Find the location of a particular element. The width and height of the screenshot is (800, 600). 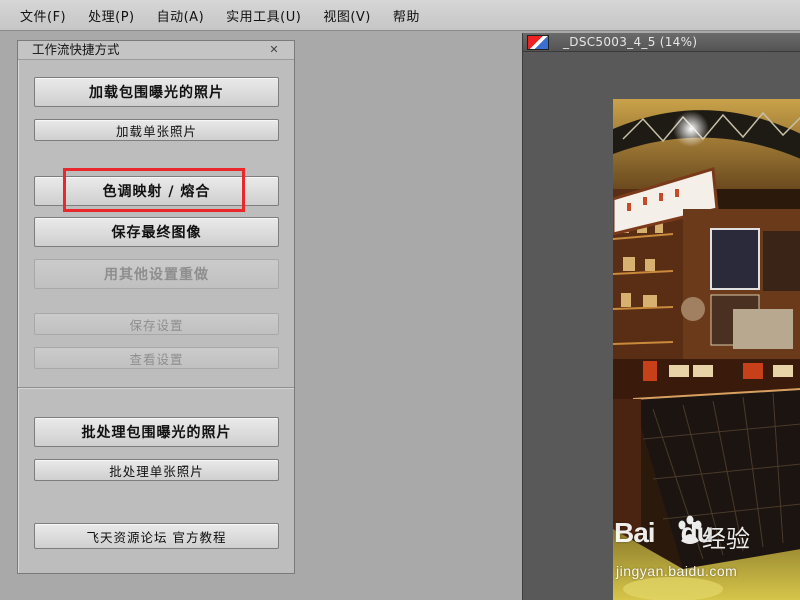

menu-automate: 自动(A) is located at coordinates (181, 15).